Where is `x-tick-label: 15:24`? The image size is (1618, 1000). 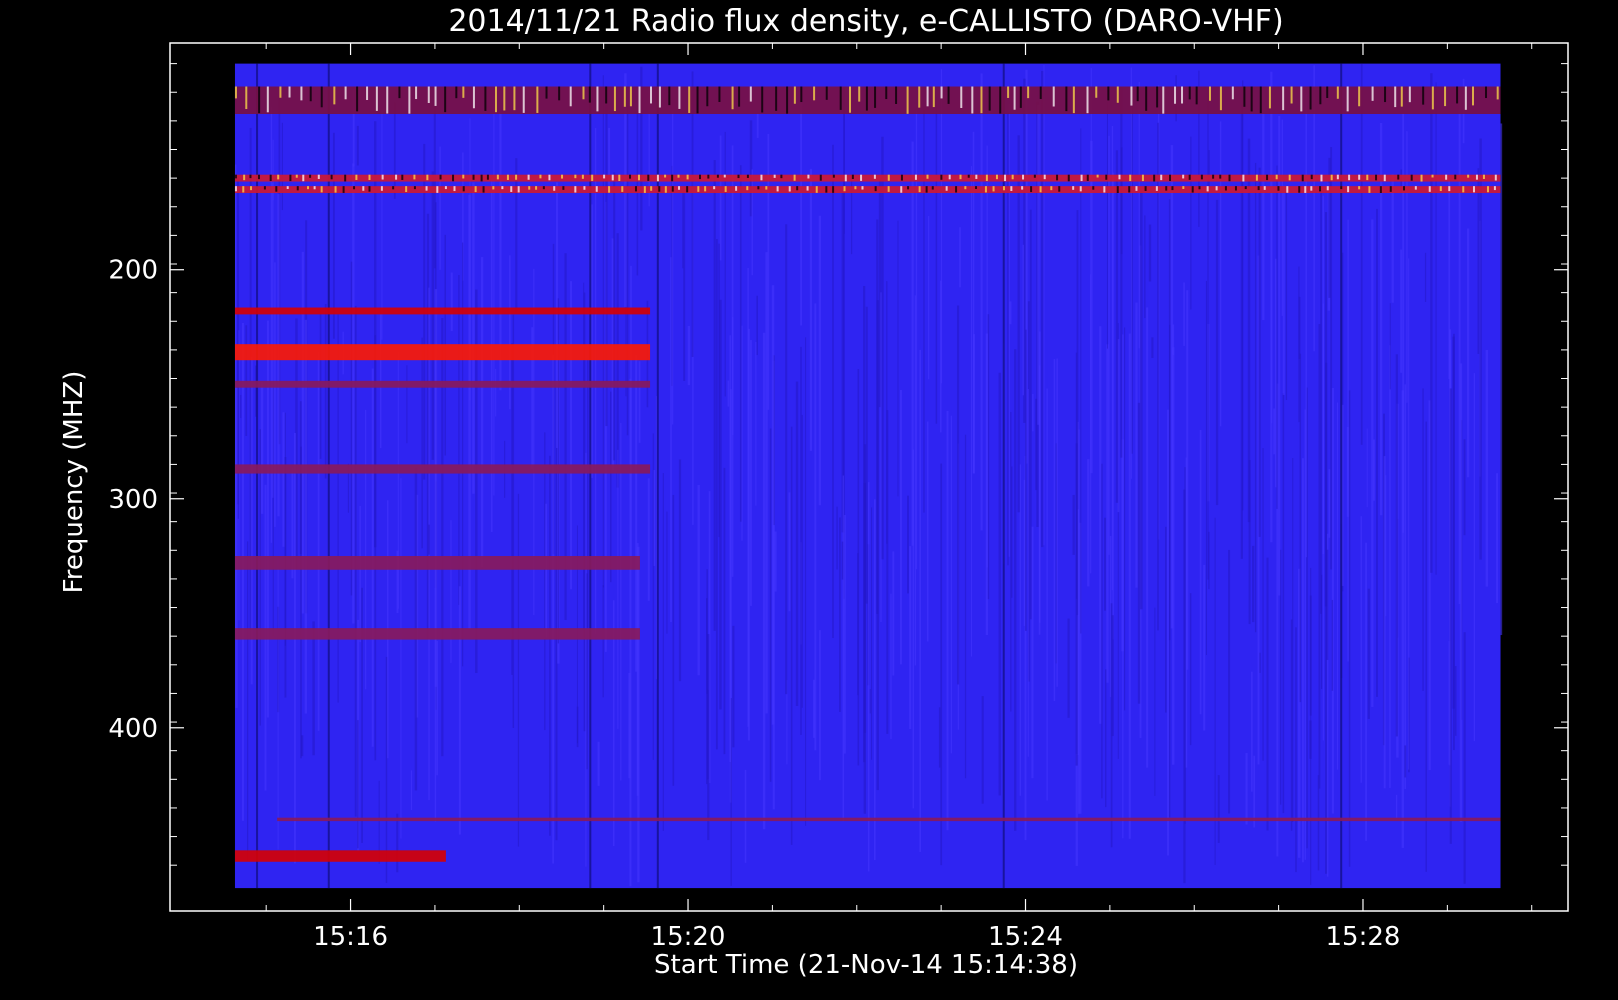 x-tick-label: 15:24 is located at coordinates (1025, 937).